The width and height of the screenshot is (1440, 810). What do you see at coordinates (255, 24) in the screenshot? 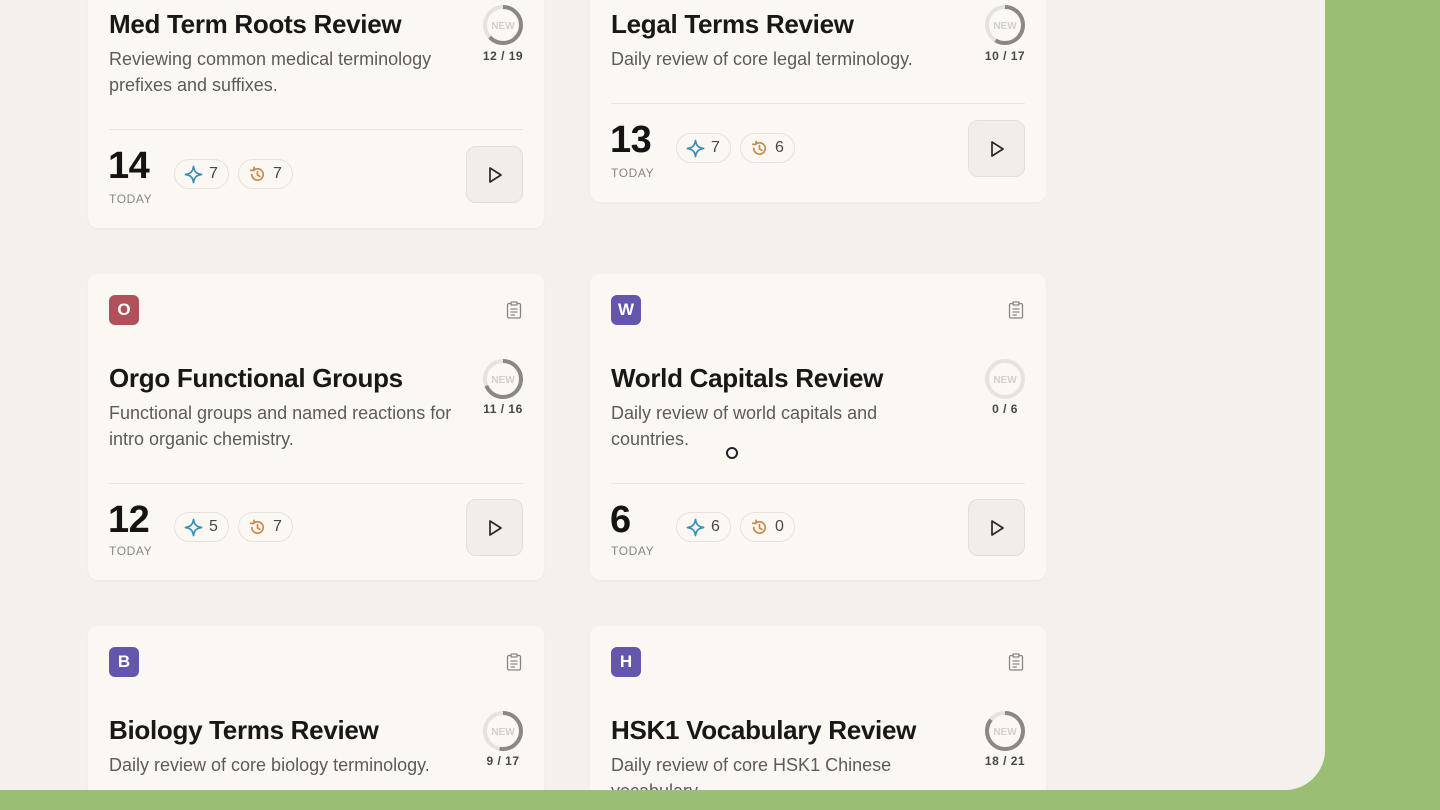
I see `deck-title: Med Term Roots Review` at bounding box center [255, 24].